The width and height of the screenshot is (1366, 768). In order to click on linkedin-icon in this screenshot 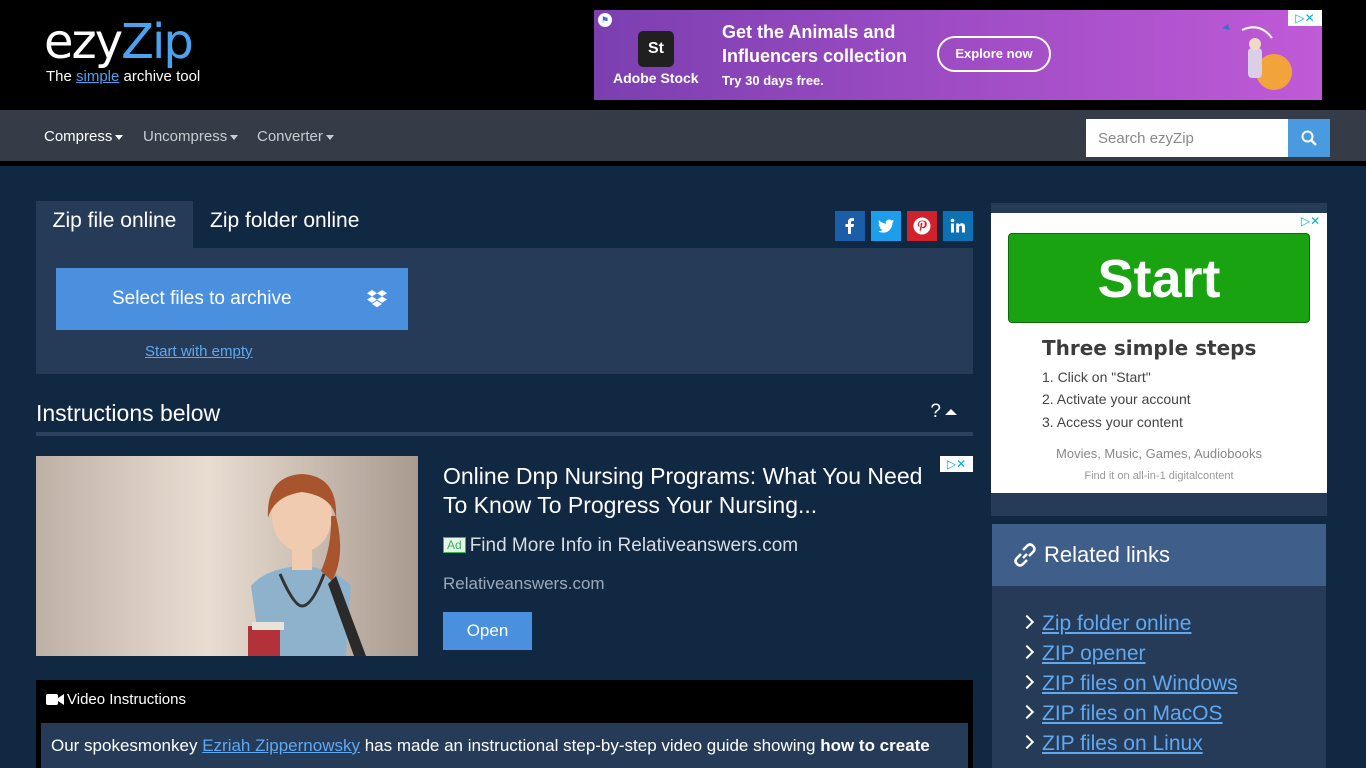, I will do `click(957, 225)`.